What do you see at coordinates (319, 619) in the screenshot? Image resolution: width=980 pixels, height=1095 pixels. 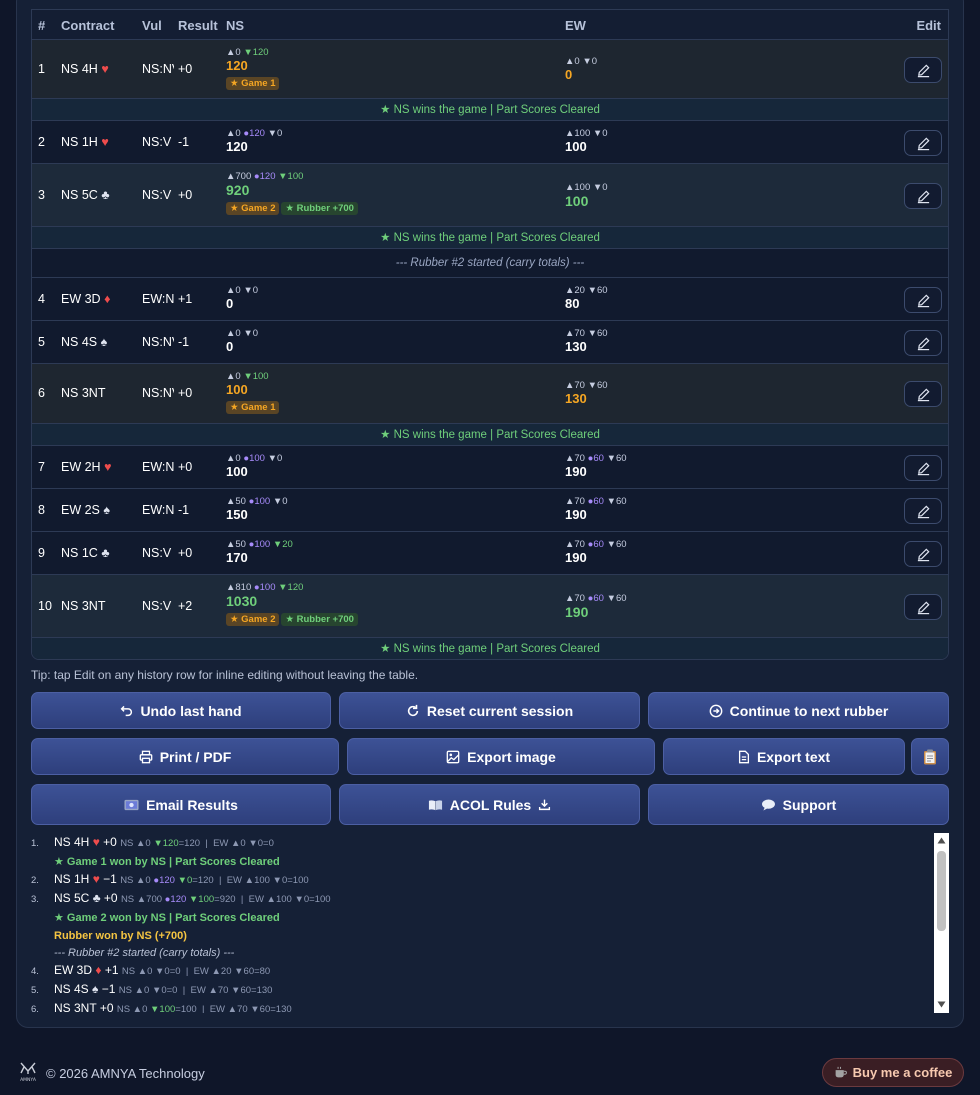 I see `score-badge: ★ Rubber +700` at bounding box center [319, 619].